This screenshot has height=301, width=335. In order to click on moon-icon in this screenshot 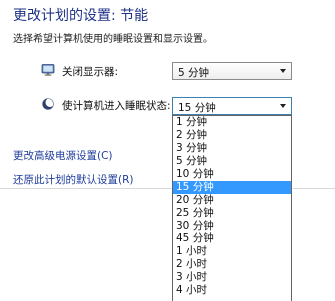, I will do `click(48, 104)`.